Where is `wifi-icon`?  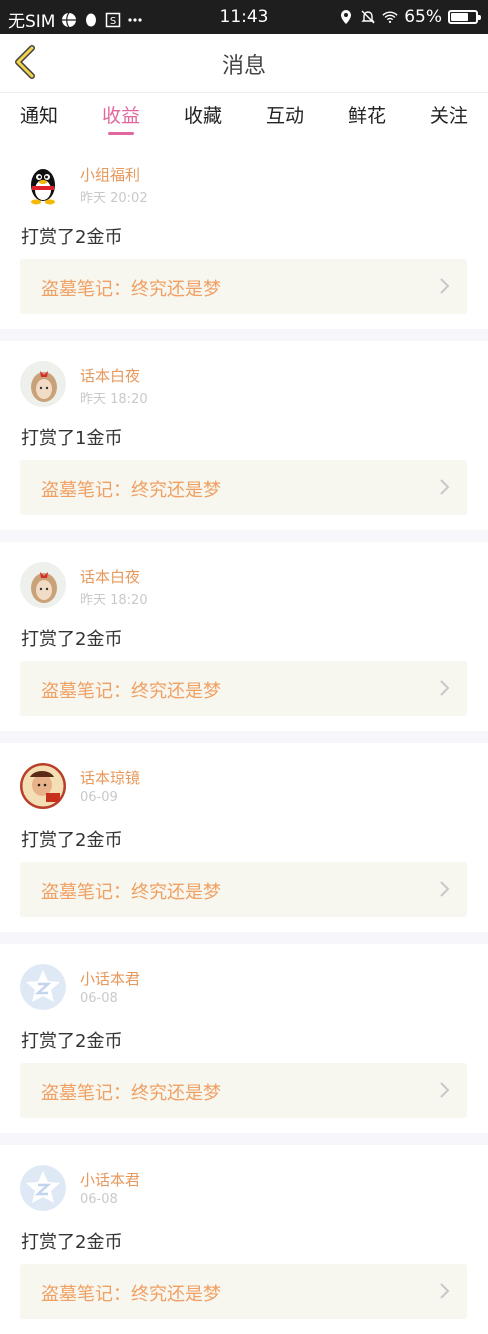
wifi-icon is located at coordinates (390, 17).